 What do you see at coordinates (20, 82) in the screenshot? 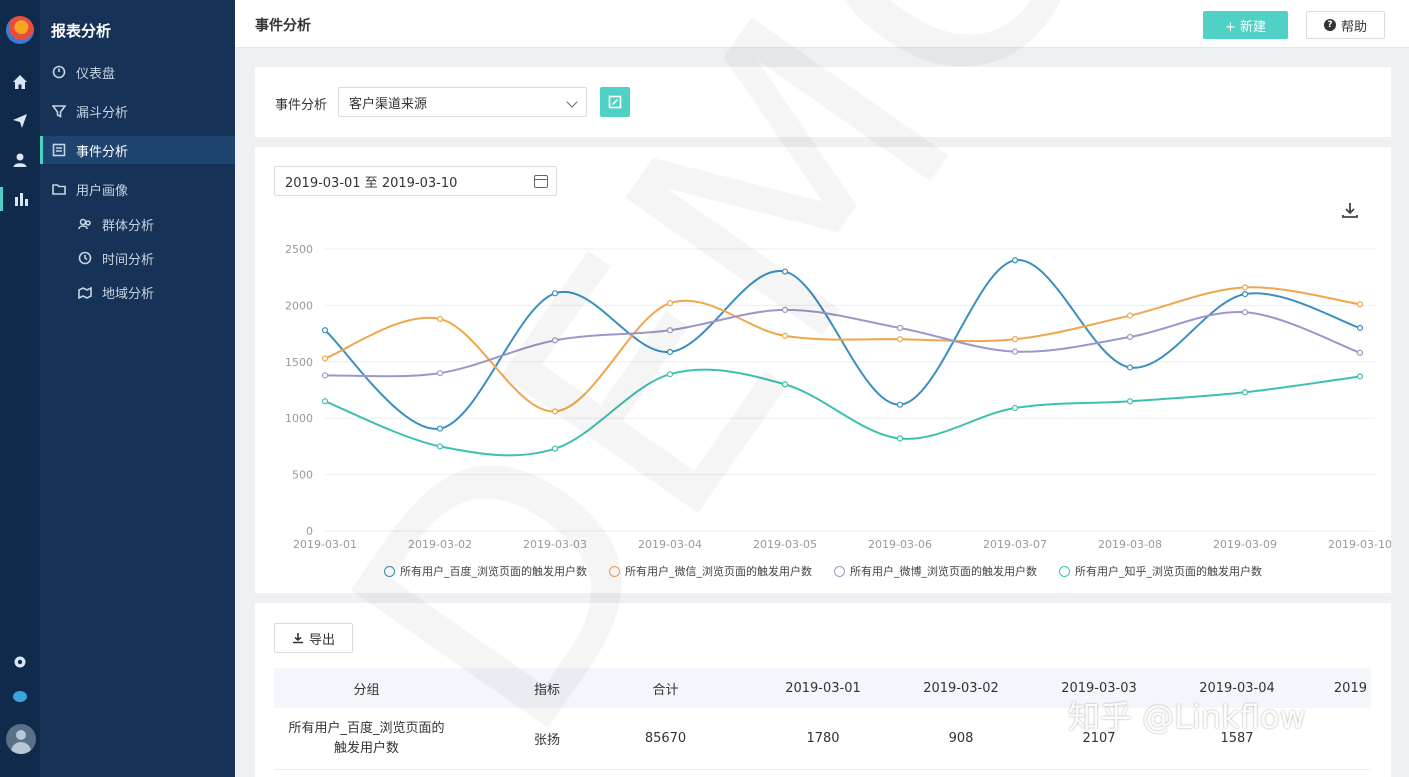
I see `home-icon` at bounding box center [20, 82].